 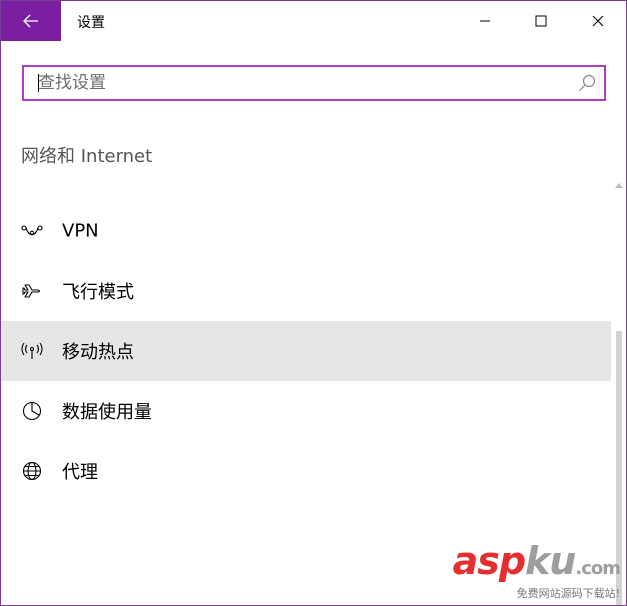 I want to click on data-usage-icon, so click(x=32, y=411).